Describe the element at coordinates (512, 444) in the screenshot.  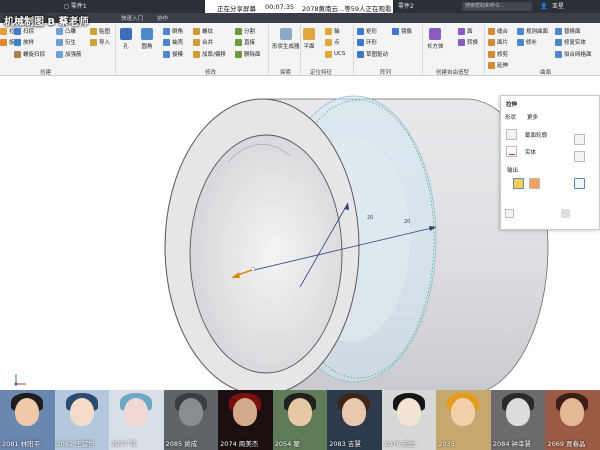
I see `participant-name: 2084 钟幸慧` at that location.